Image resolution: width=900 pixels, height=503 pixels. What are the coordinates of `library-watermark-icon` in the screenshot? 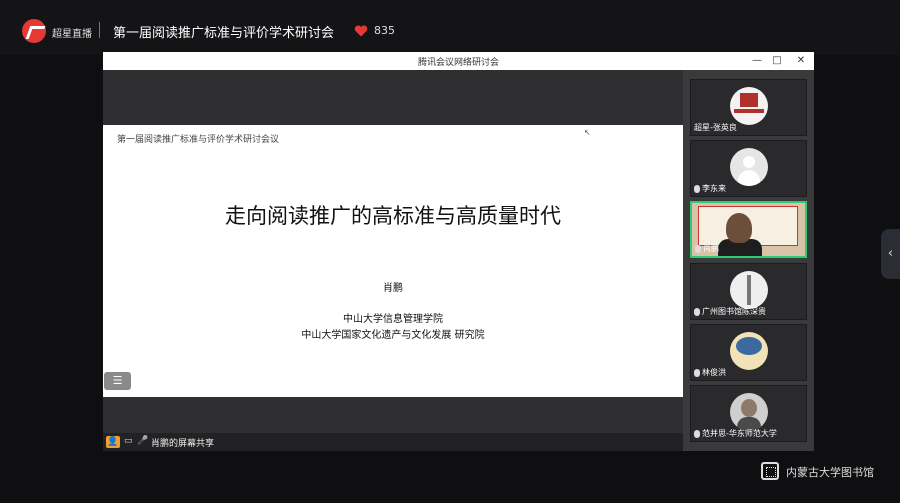 It's located at (770, 471).